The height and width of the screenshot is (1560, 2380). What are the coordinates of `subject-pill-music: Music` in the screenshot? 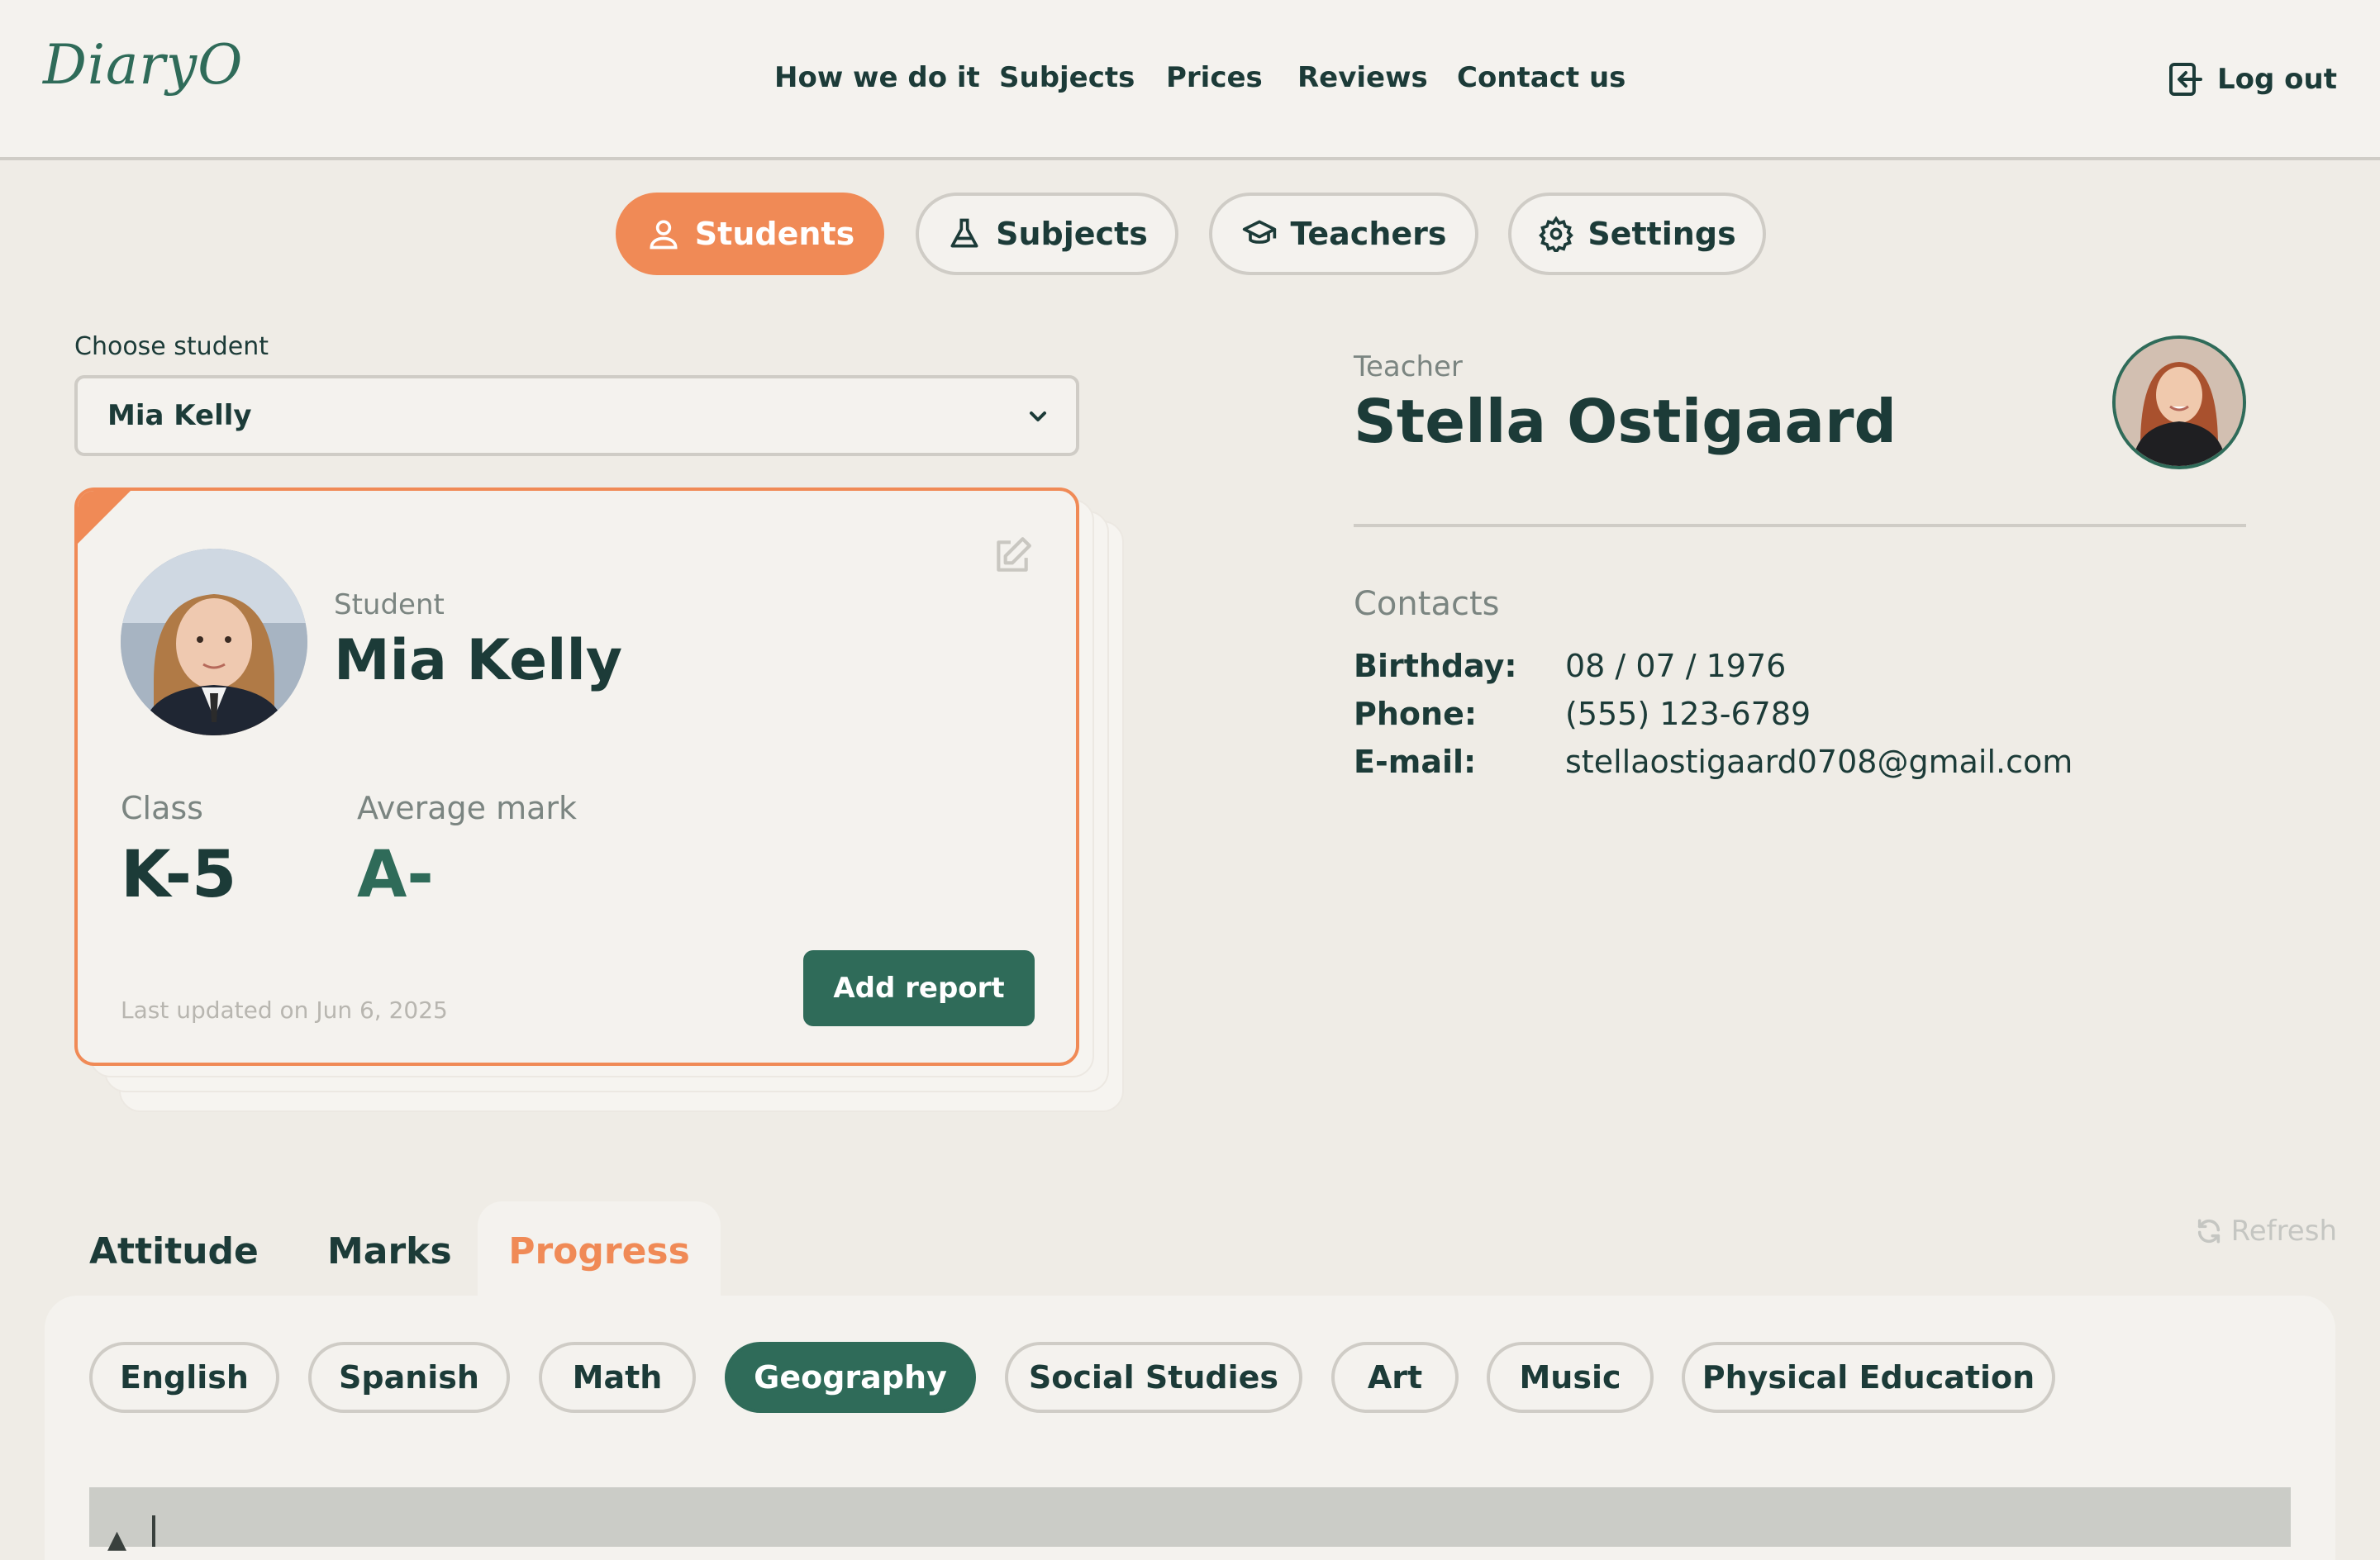 It's located at (1570, 1377).